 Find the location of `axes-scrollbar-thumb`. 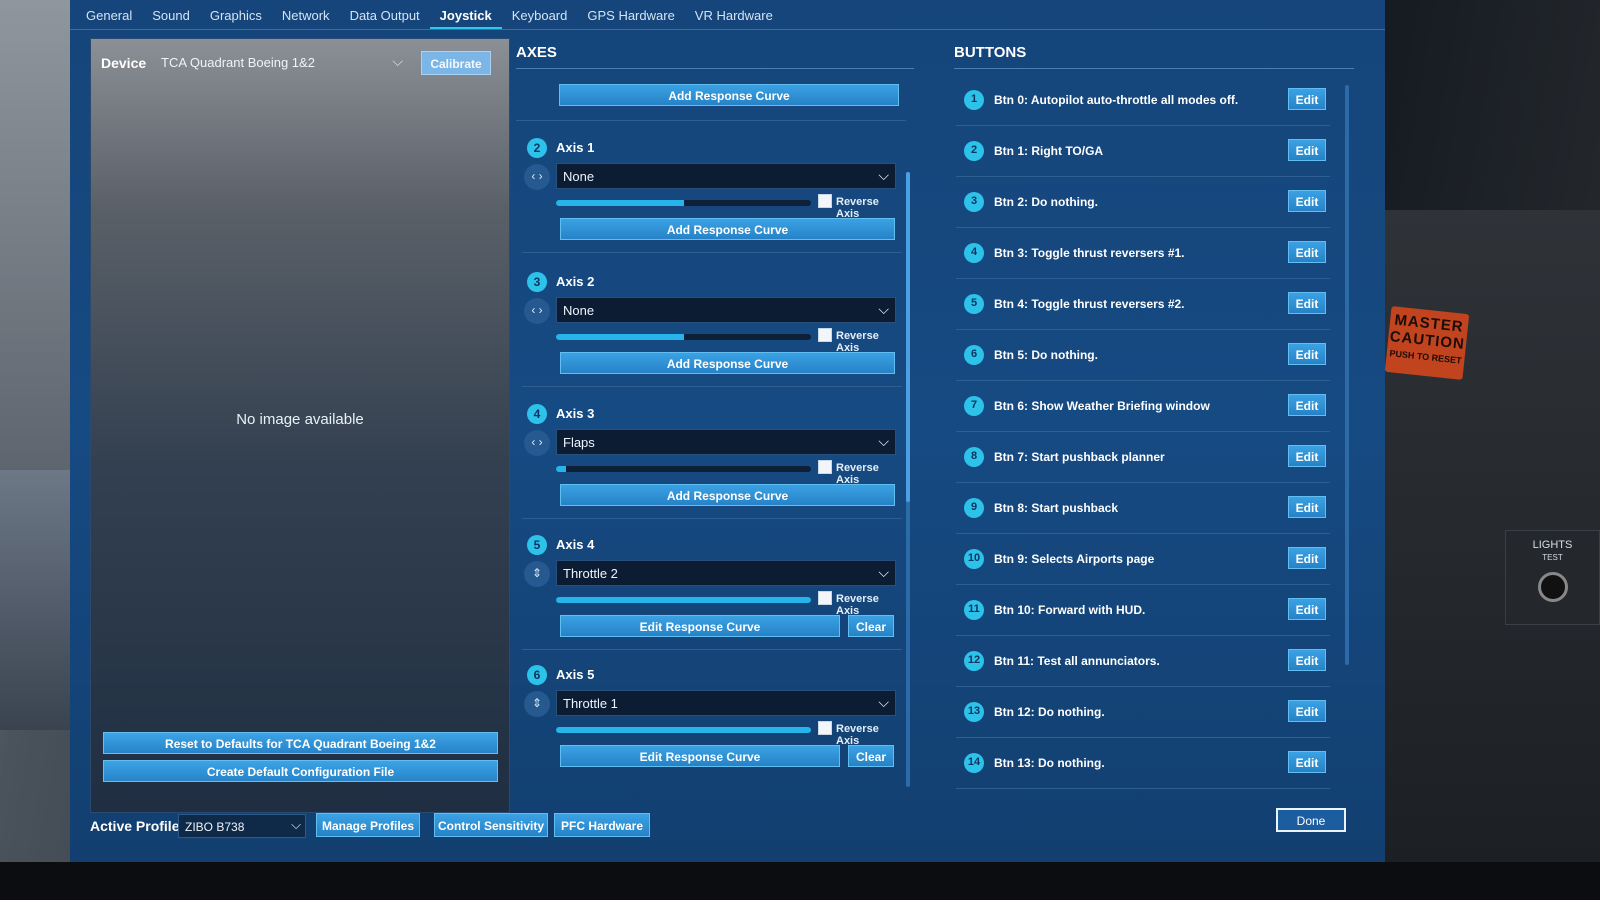

axes-scrollbar-thumb is located at coordinates (908, 337).